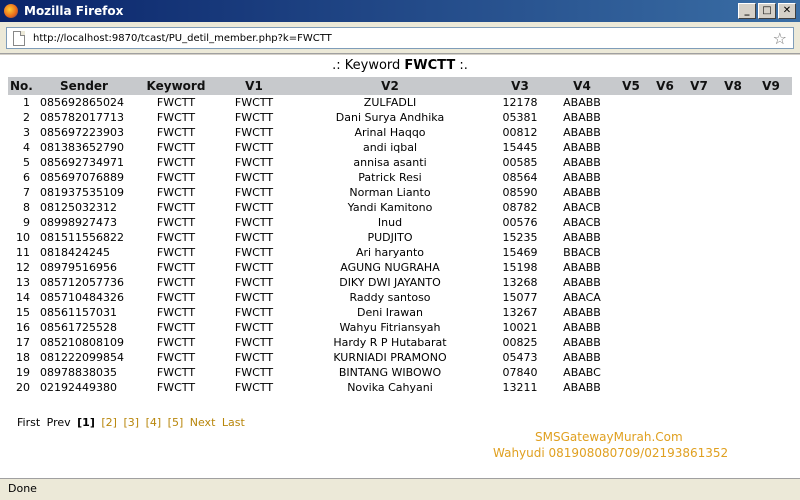 The height and width of the screenshot is (500, 800). Describe the element at coordinates (82, 162) in the screenshot. I see `table-cell: 085692734971` at that location.